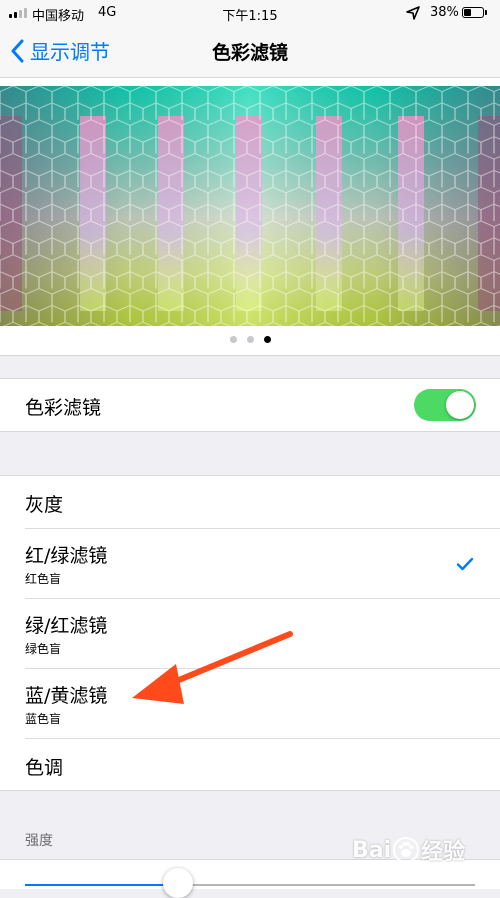 Image resolution: width=500 pixels, height=898 pixels. I want to click on location-icon, so click(413, 13).